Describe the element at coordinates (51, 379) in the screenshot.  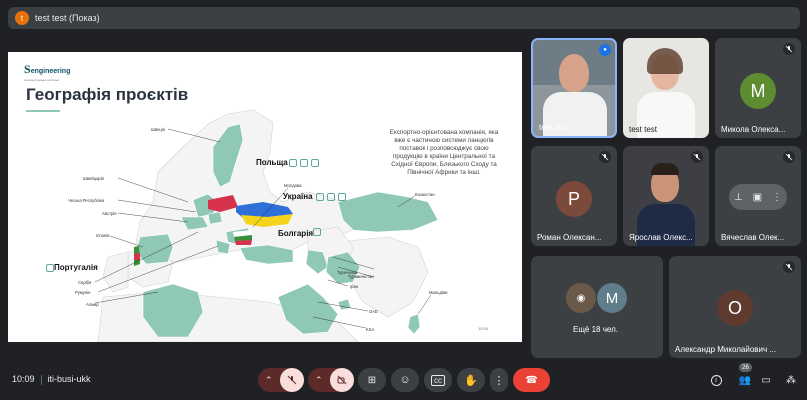
I see `meeting-info: 10:09 iti-busi-ukk` at that location.